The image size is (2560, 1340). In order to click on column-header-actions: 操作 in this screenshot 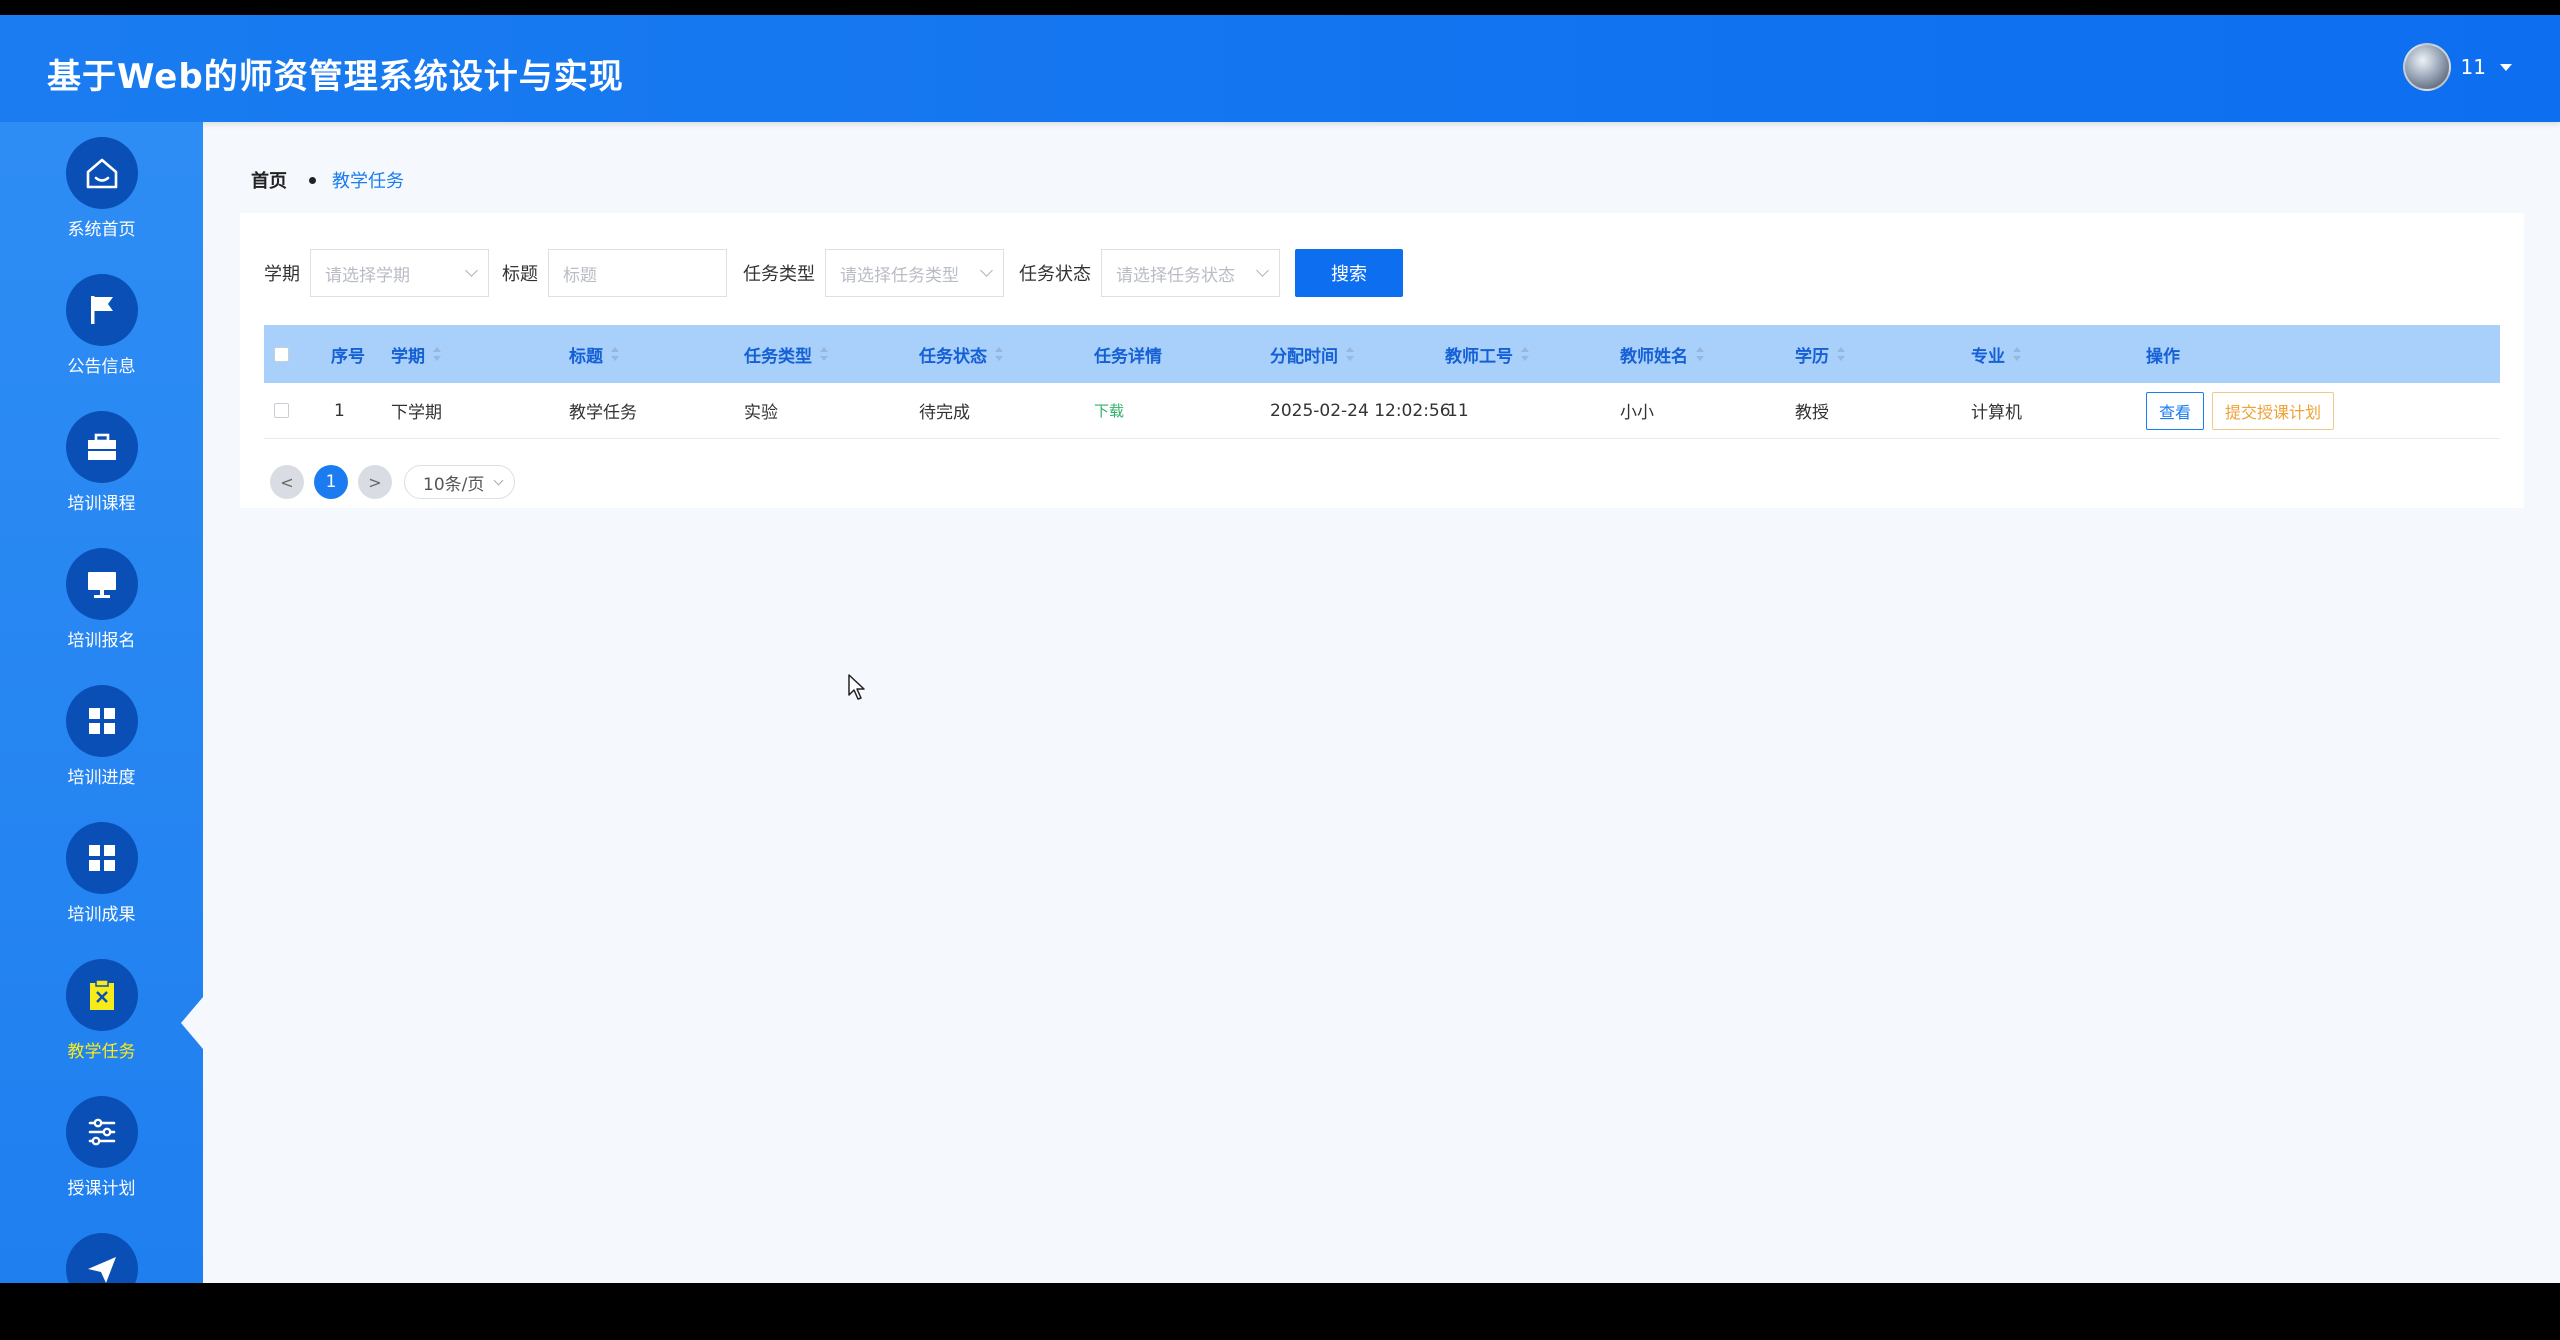, I will do `click(2163, 356)`.